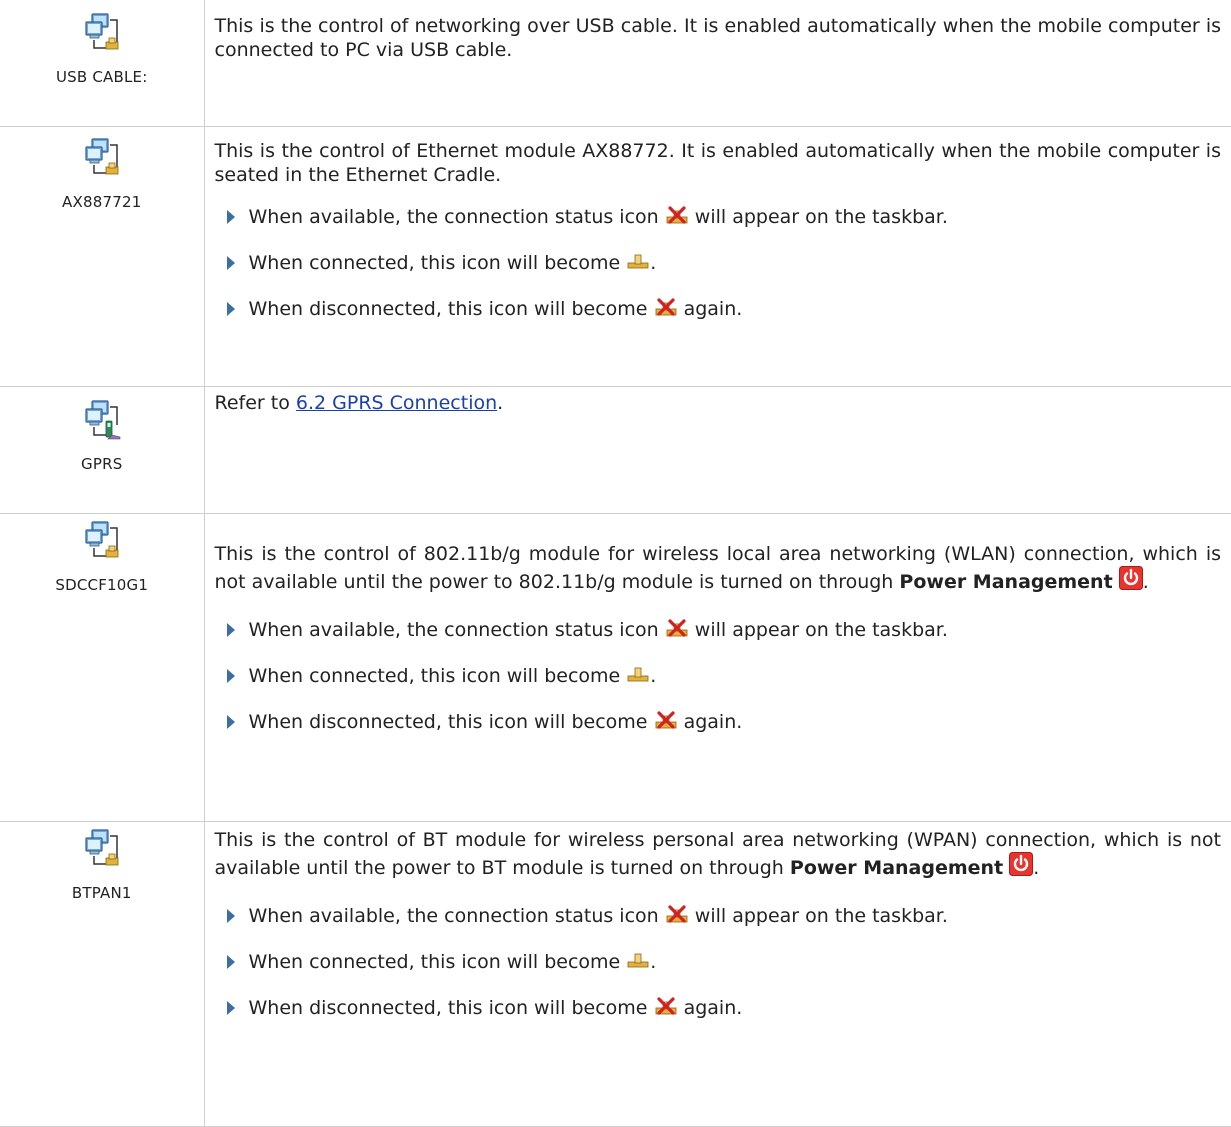 The image size is (1231, 1127). Describe the element at coordinates (102, 463) in the screenshot. I see `device-label: GPRS` at that location.